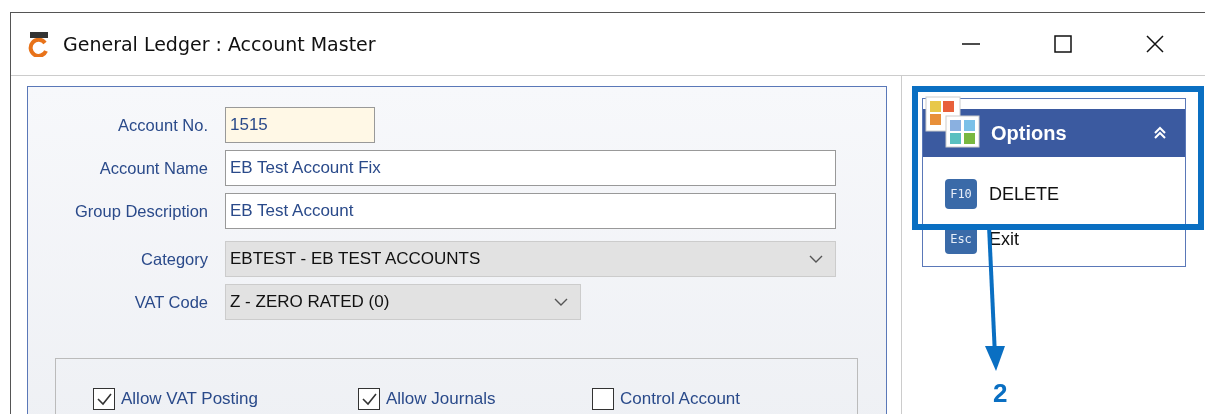 The width and height of the screenshot is (1205, 414). I want to click on close-icon, so click(1155, 44).